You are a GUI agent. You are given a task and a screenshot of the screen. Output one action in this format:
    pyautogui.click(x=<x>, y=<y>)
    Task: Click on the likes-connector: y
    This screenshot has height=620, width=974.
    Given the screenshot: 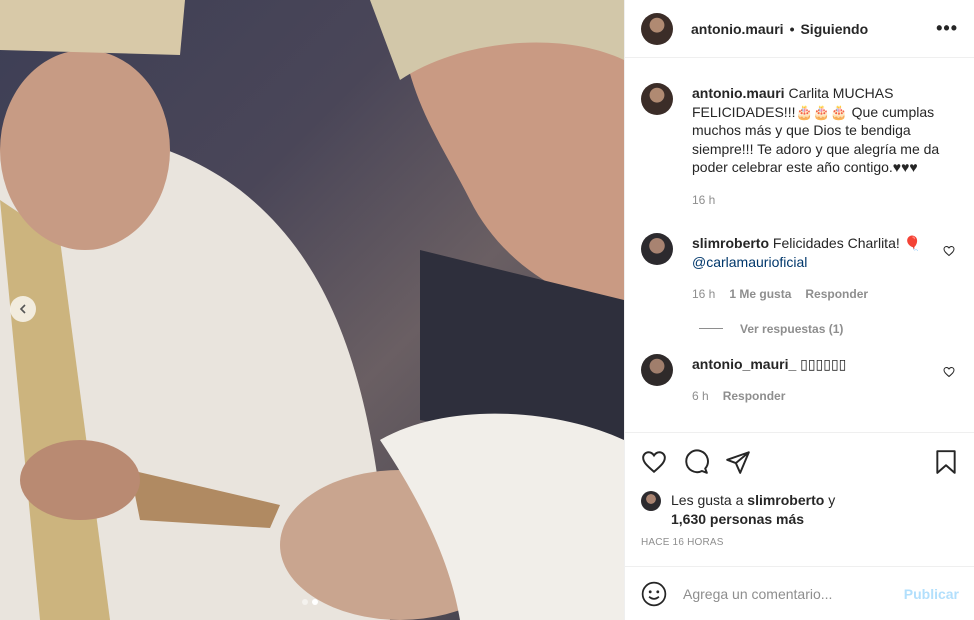 What is the action you would take?
    pyautogui.click(x=832, y=500)
    